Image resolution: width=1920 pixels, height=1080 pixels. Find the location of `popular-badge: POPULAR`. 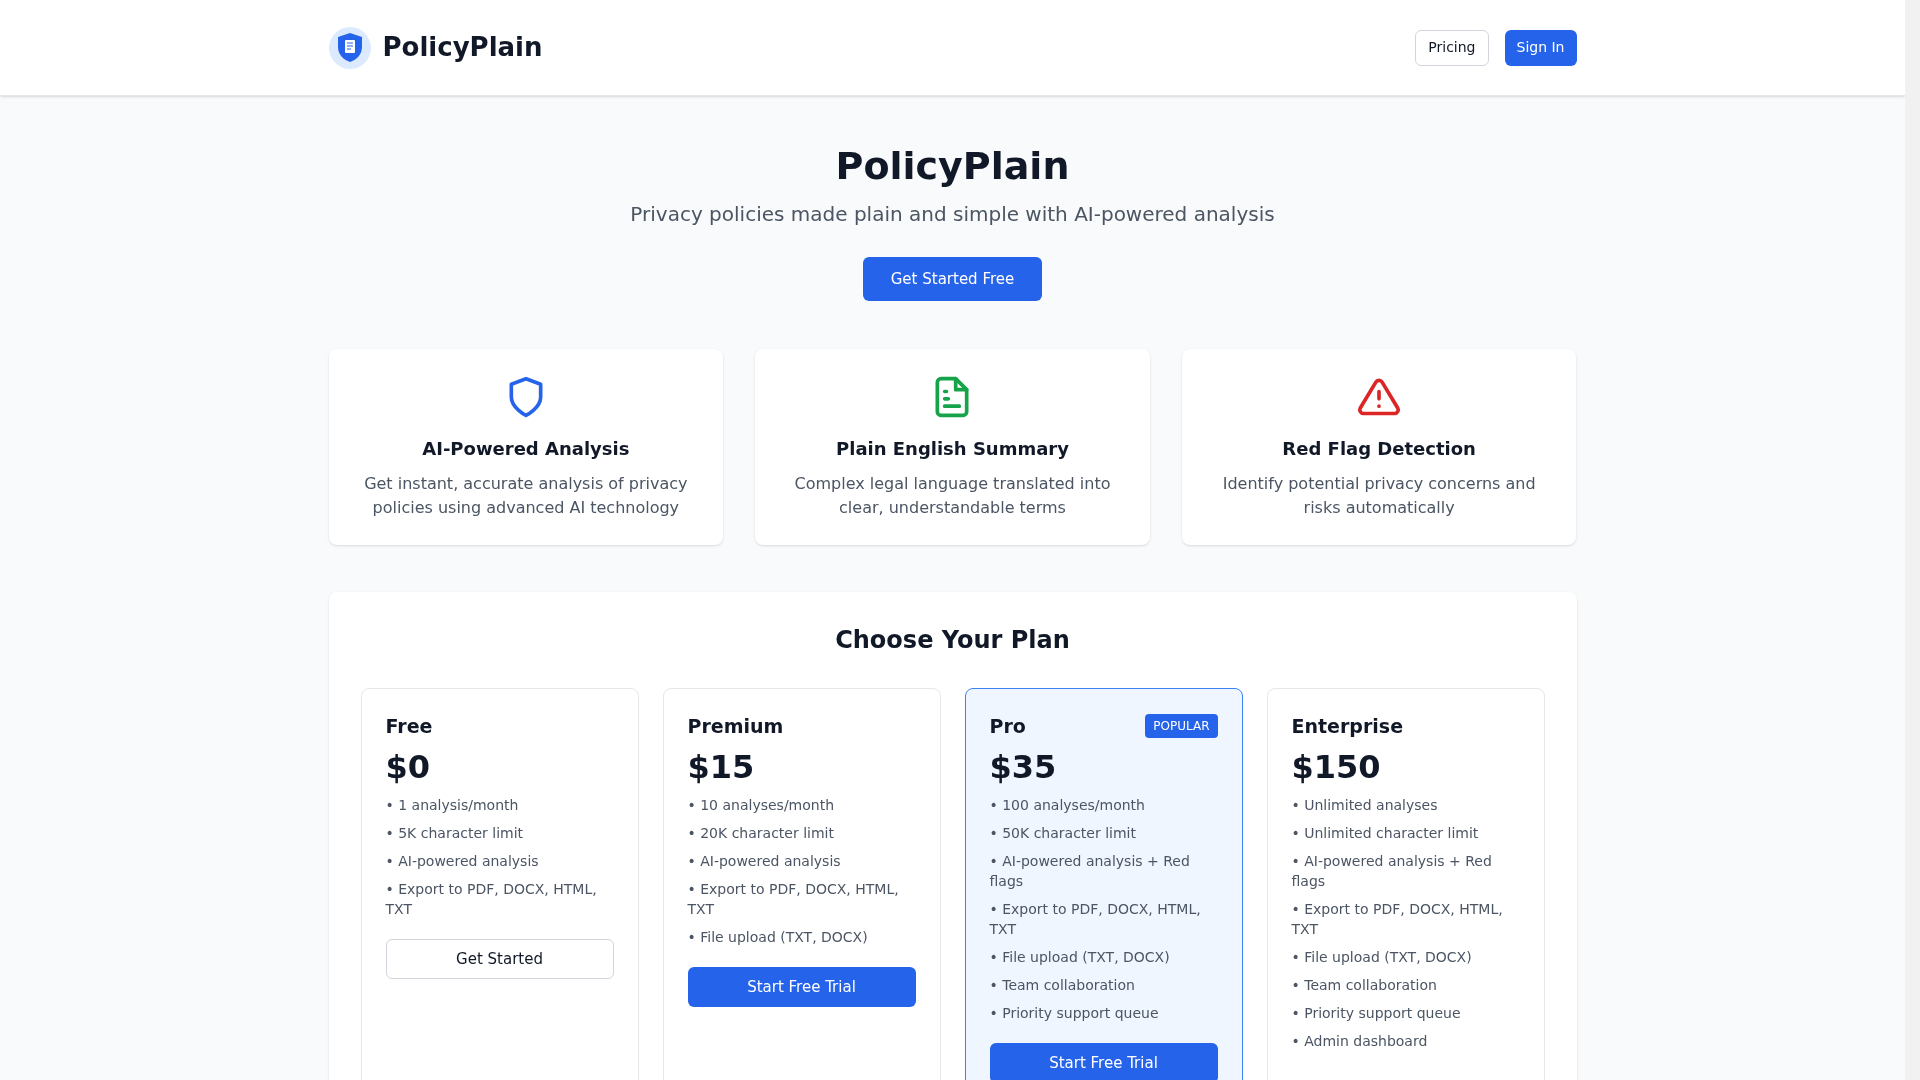

popular-badge: POPULAR is located at coordinates (1181, 726).